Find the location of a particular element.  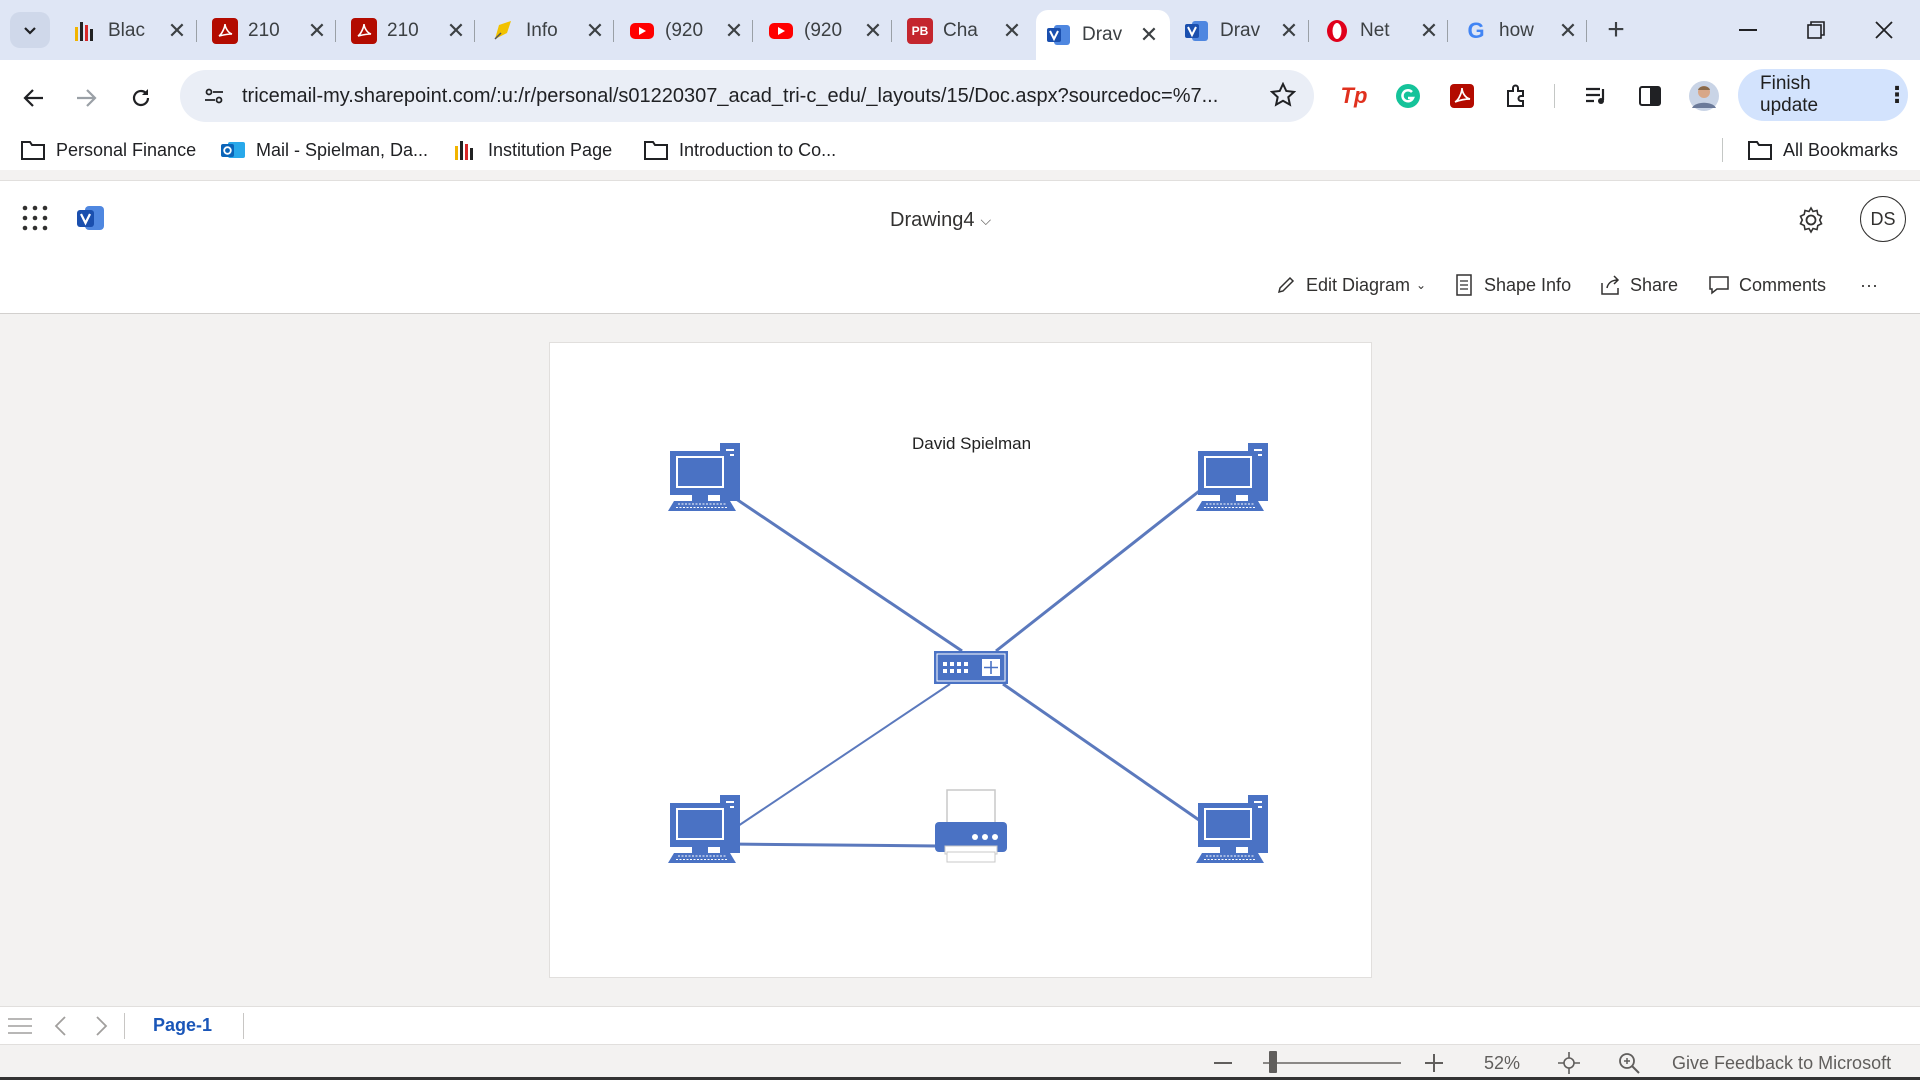

profile-avatar-icon is located at coordinates (1704, 96).